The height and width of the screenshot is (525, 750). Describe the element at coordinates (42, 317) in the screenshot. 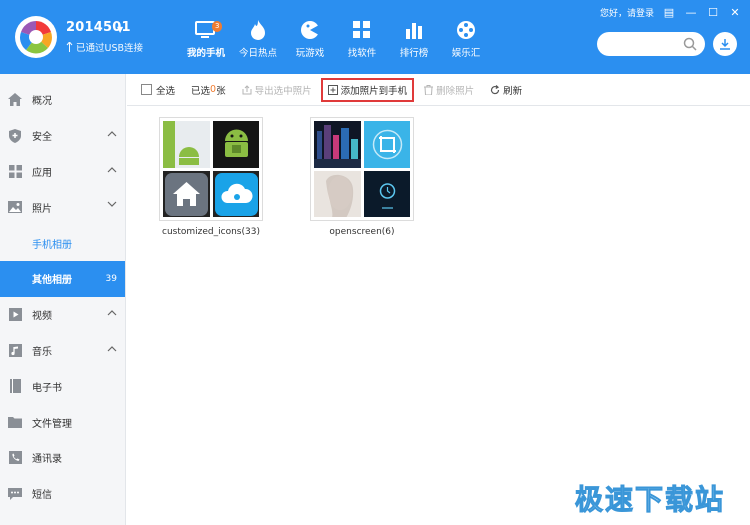

I see `sidebar-item-label: 视频` at that location.